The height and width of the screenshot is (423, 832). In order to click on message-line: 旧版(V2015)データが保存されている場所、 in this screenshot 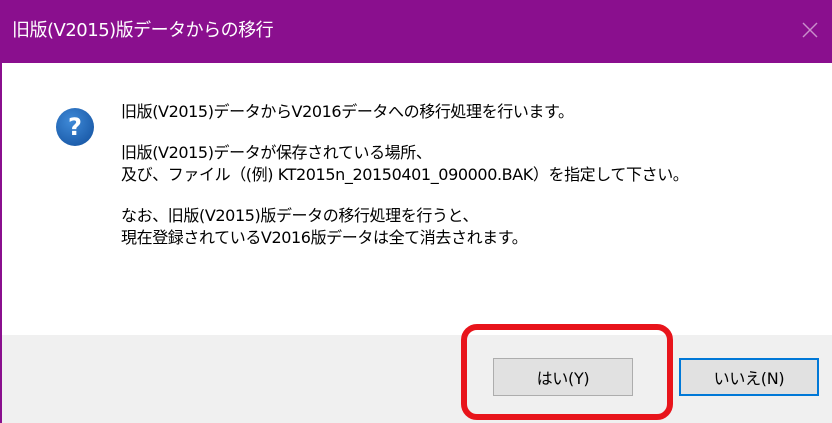, I will do `click(276, 152)`.